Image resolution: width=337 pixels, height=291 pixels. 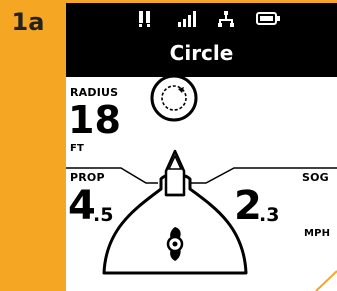 What do you see at coordinates (28, 22) in the screenshot?
I see `figure-label: 1a` at bounding box center [28, 22].